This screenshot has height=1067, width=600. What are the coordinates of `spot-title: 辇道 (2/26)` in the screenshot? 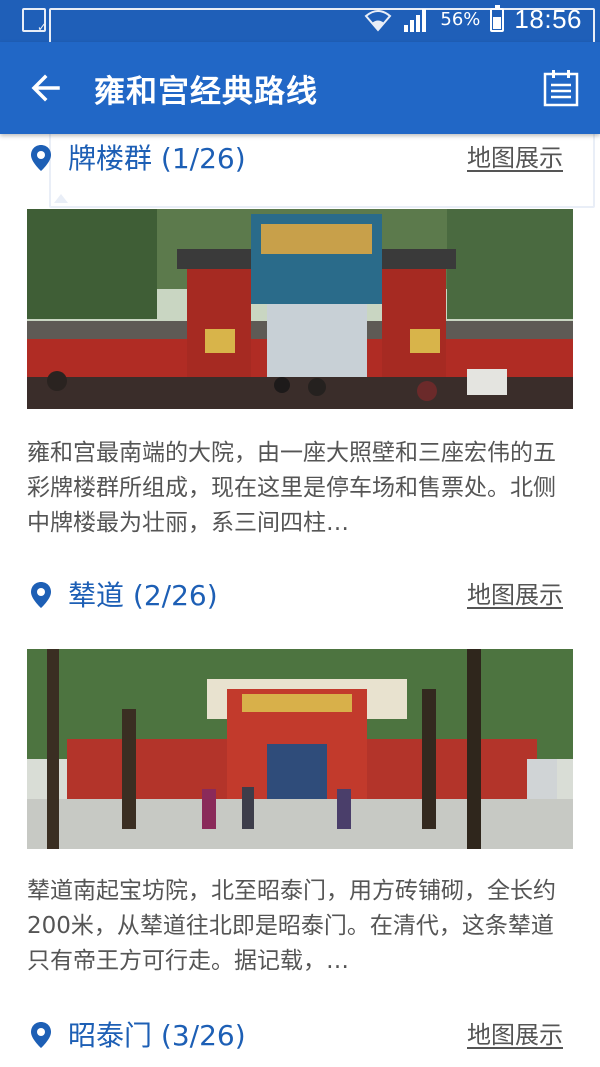 It's located at (143, 594).